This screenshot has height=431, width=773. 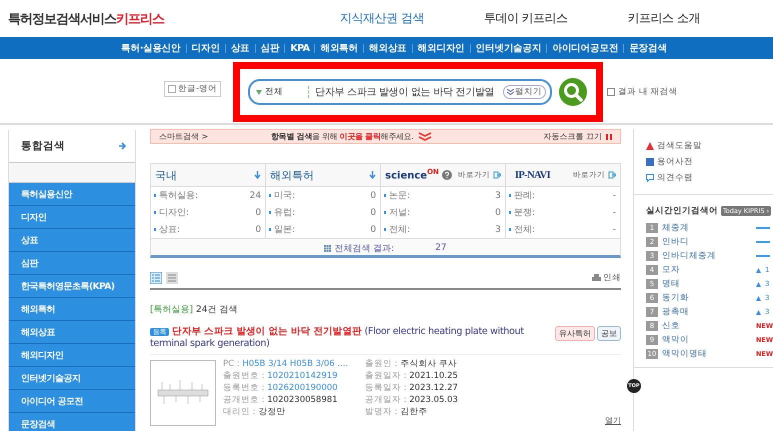 I want to click on patent-drawing-thumbnail, so click(x=183, y=393).